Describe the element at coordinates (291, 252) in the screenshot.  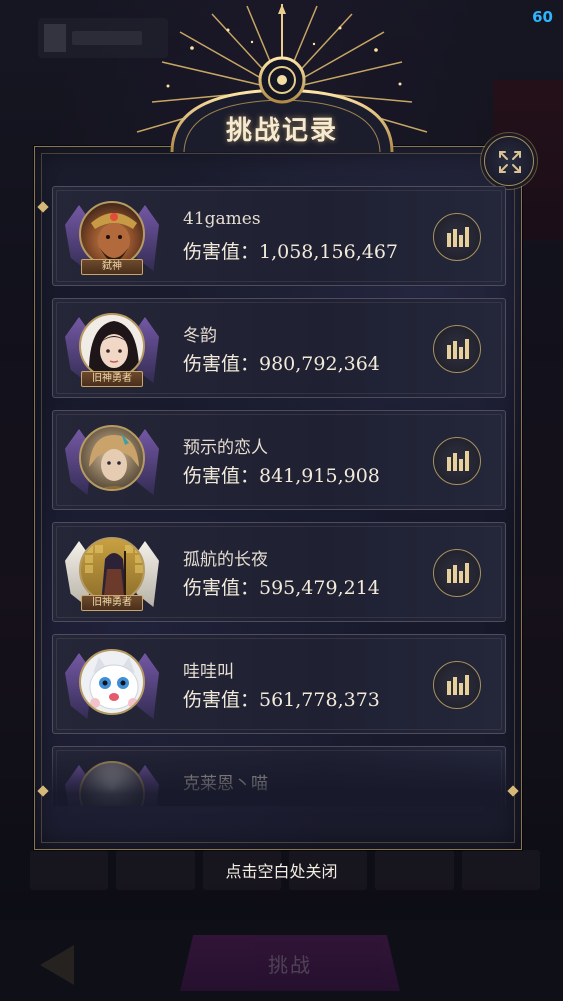
I see `damage-value: 伤害值：1,058,156,467` at that location.